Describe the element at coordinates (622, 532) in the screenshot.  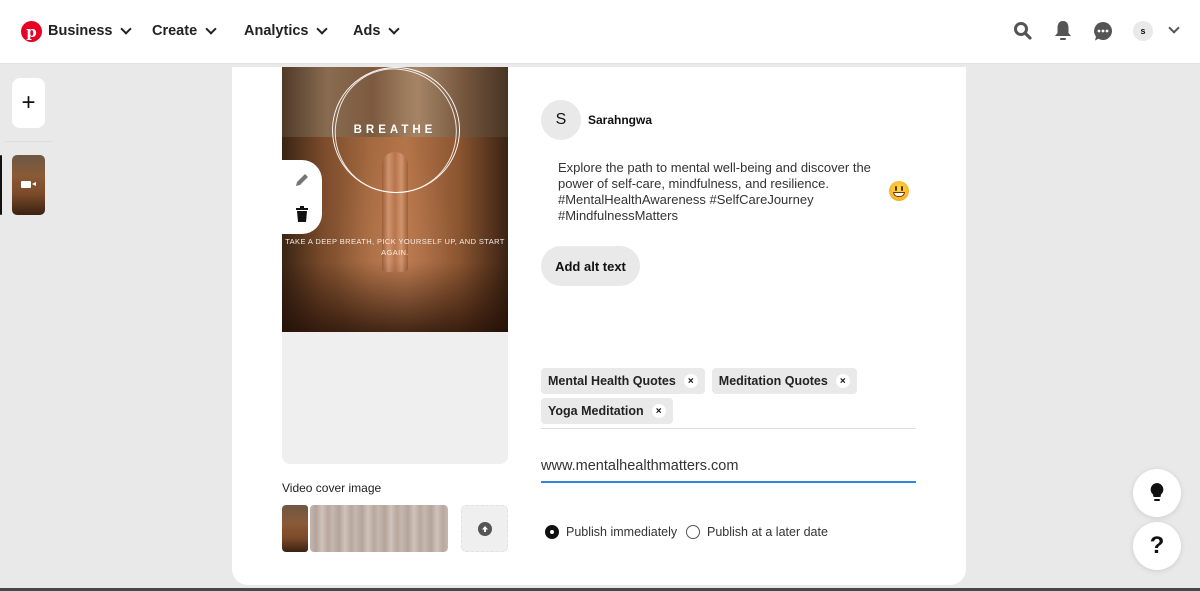
I see `publish-immediately-label: Publish immediately` at that location.